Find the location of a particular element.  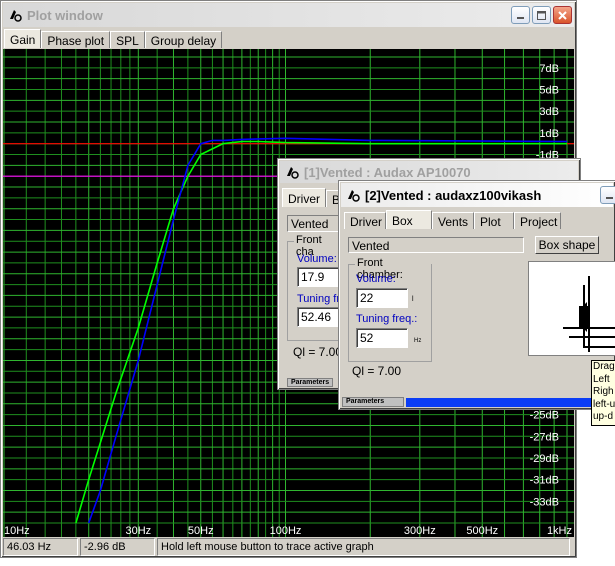

vented-2-tab-plot: Plot is located at coordinates (494, 220).